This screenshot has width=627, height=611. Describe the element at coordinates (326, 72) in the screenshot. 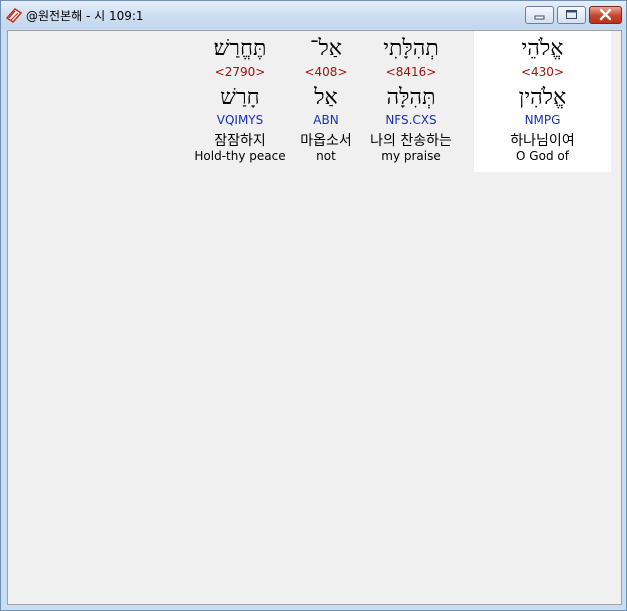

I see `strong-number: <408>` at that location.